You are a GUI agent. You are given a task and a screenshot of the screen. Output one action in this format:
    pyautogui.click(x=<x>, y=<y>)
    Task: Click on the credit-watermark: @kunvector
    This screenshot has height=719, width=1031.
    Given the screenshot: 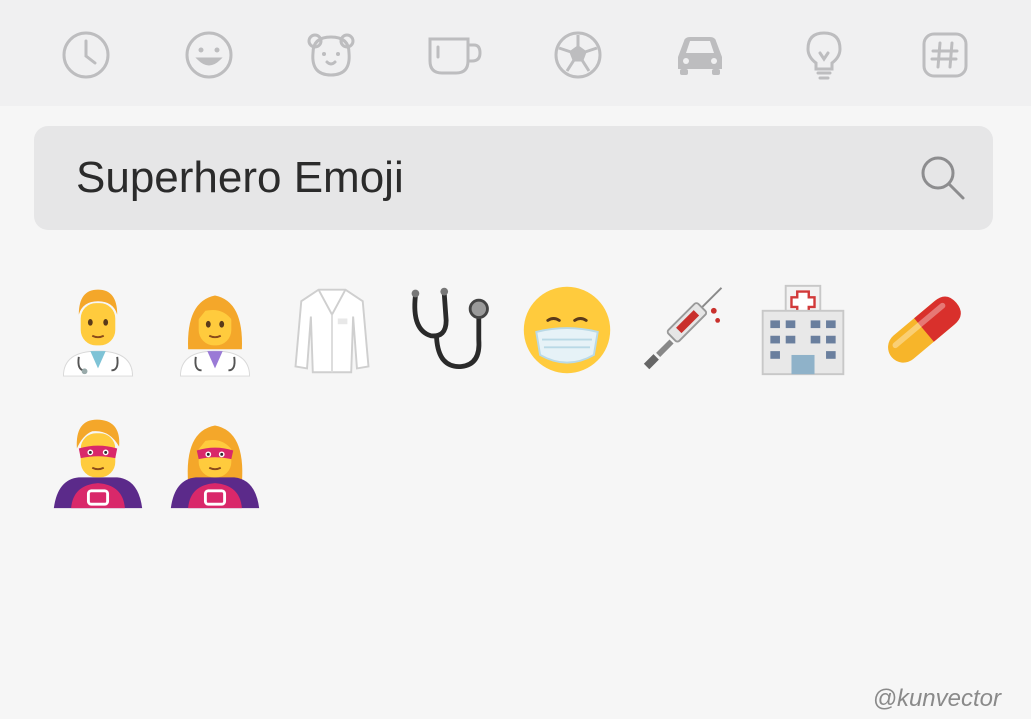 What is the action you would take?
    pyautogui.click(x=936, y=698)
    